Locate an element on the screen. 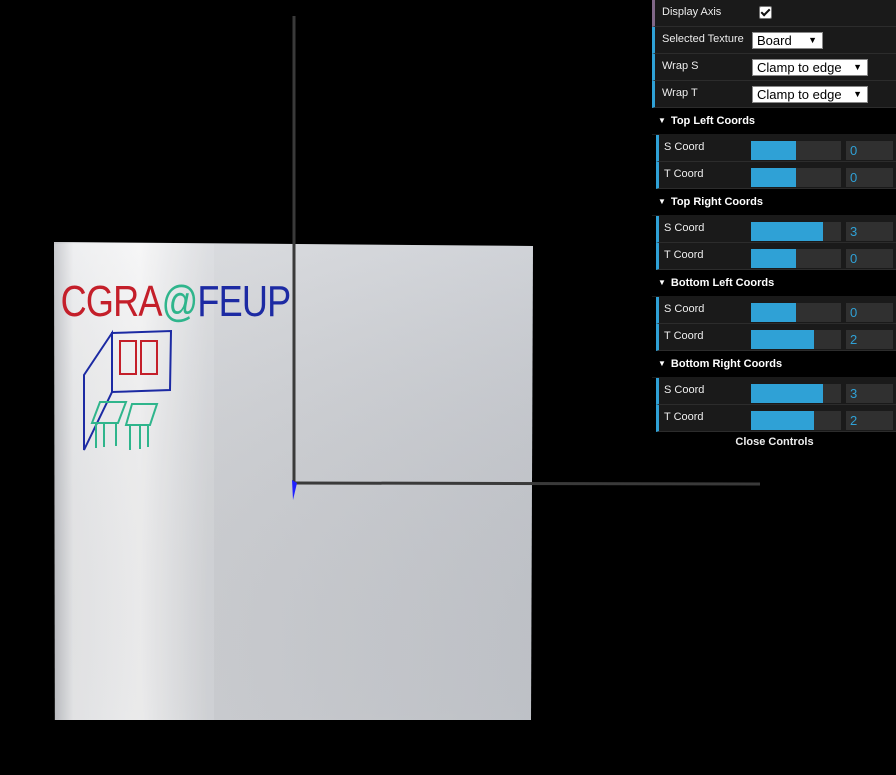  display-axis-label: Display Axis is located at coordinates (692, 12).